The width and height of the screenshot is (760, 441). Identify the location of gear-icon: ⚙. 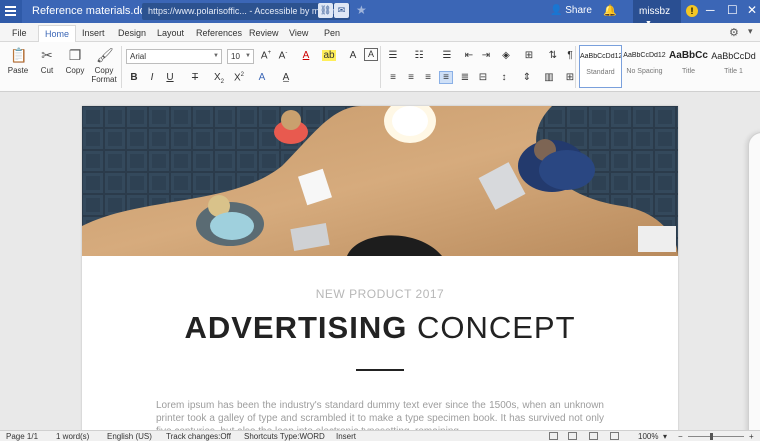
(734, 32).